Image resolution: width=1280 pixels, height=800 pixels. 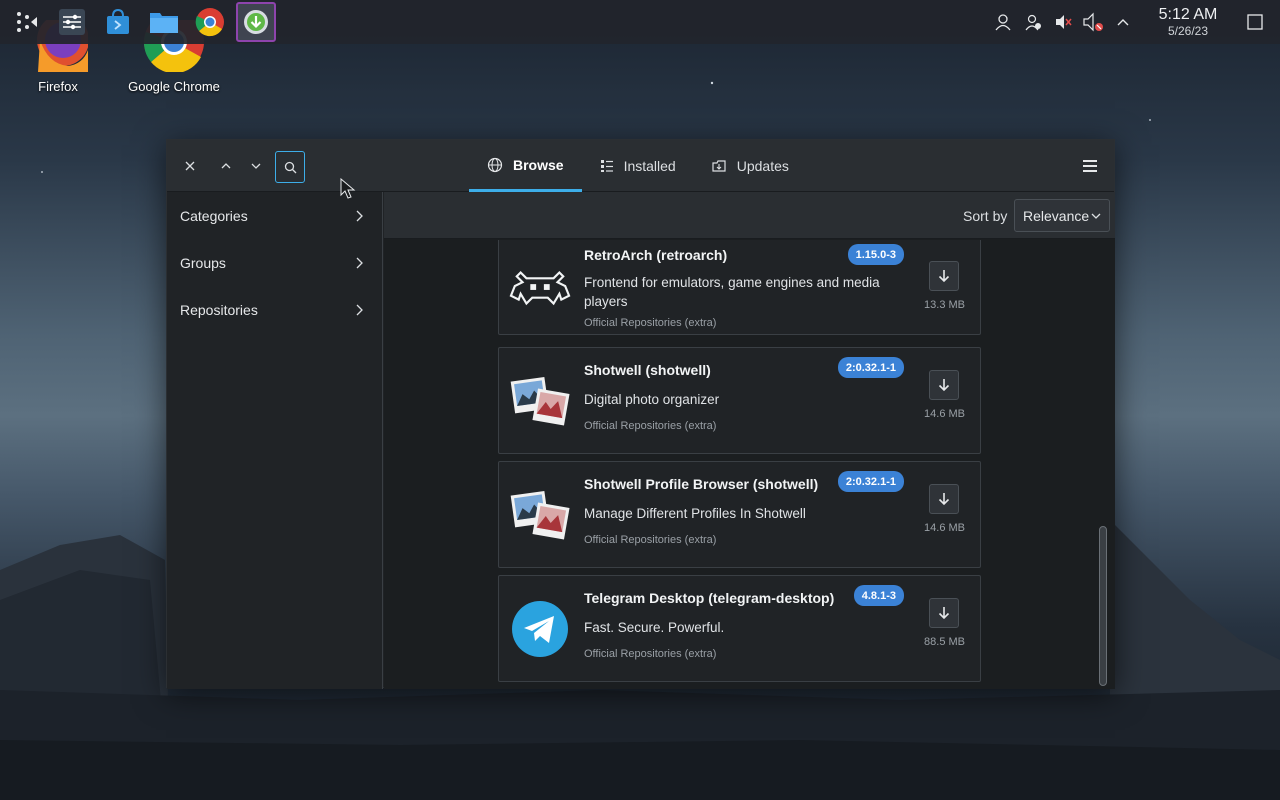 What do you see at coordinates (540, 629) in the screenshot?
I see `telegram-icon` at bounding box center [540, 629].